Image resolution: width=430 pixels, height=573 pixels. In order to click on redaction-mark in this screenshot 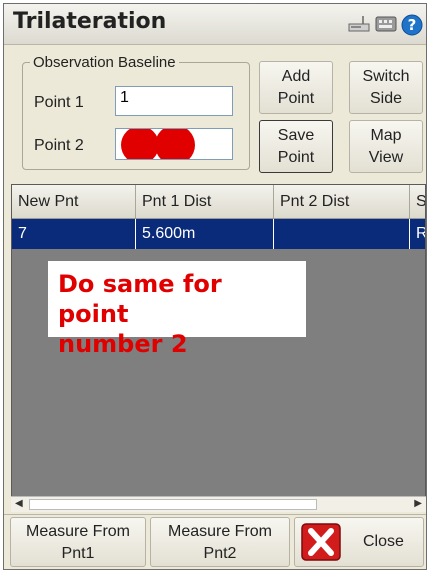, I will do `click(158, 144)`.